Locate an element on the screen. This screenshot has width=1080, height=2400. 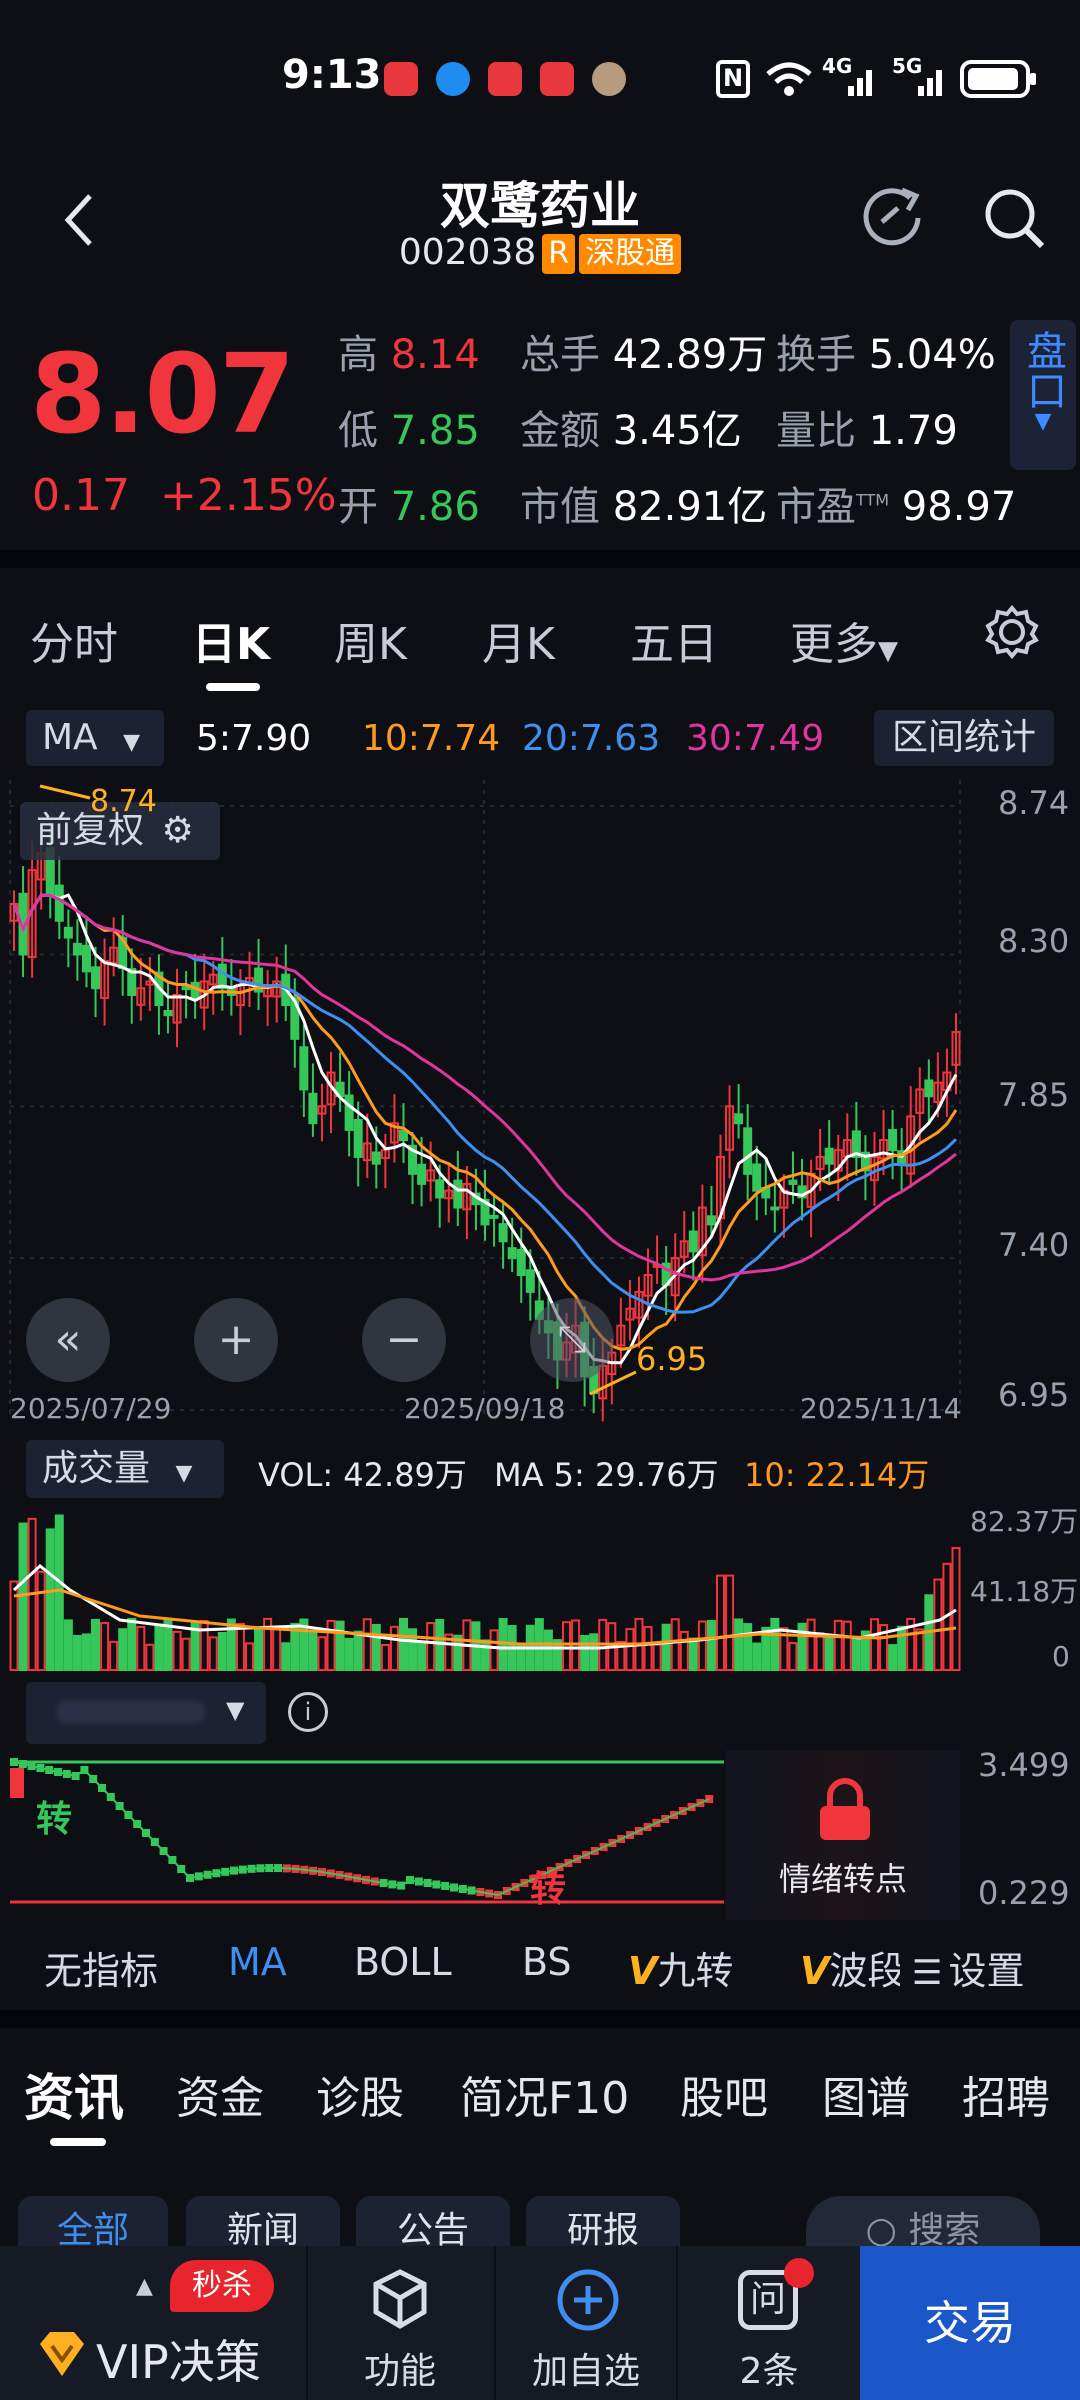
amount-value: 3.45亿 is located at coordinates (677, 431).